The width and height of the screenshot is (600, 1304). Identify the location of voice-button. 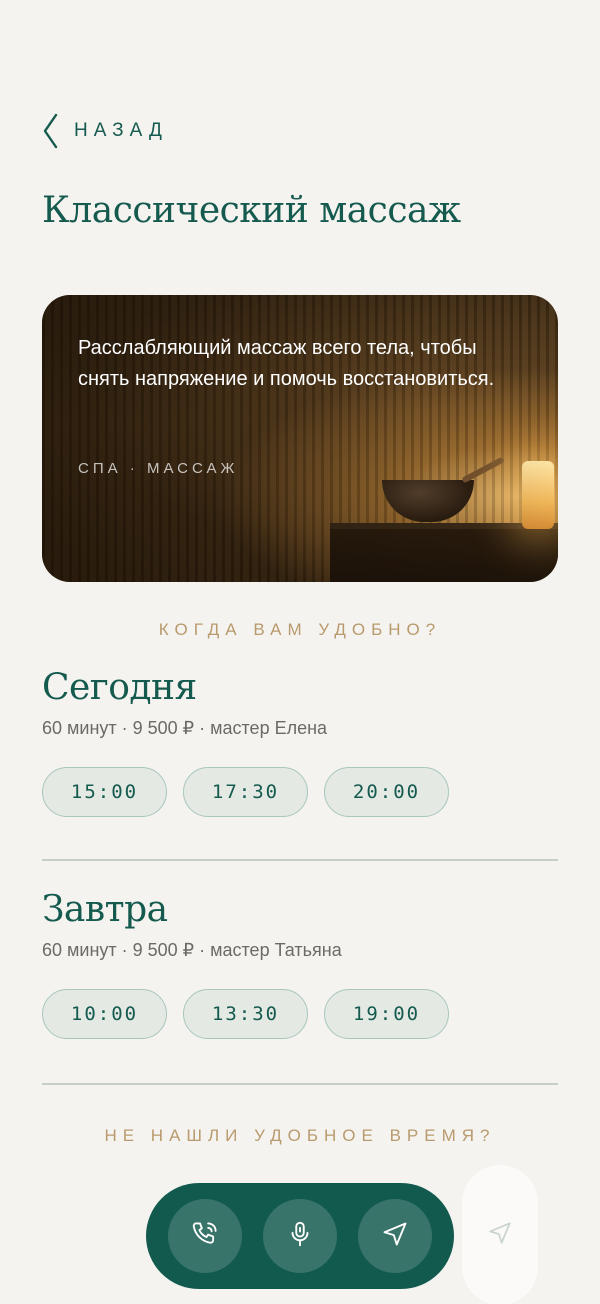
(300, 1236).